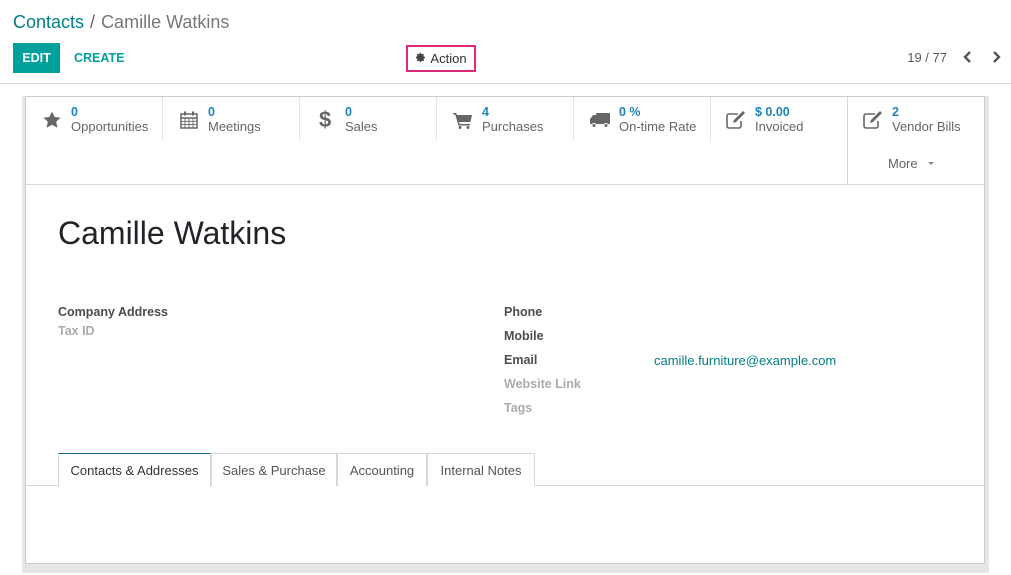  Describe the element at coordinates (361, 126) in the screenshot. I see `stat-label: Sales` at that location.